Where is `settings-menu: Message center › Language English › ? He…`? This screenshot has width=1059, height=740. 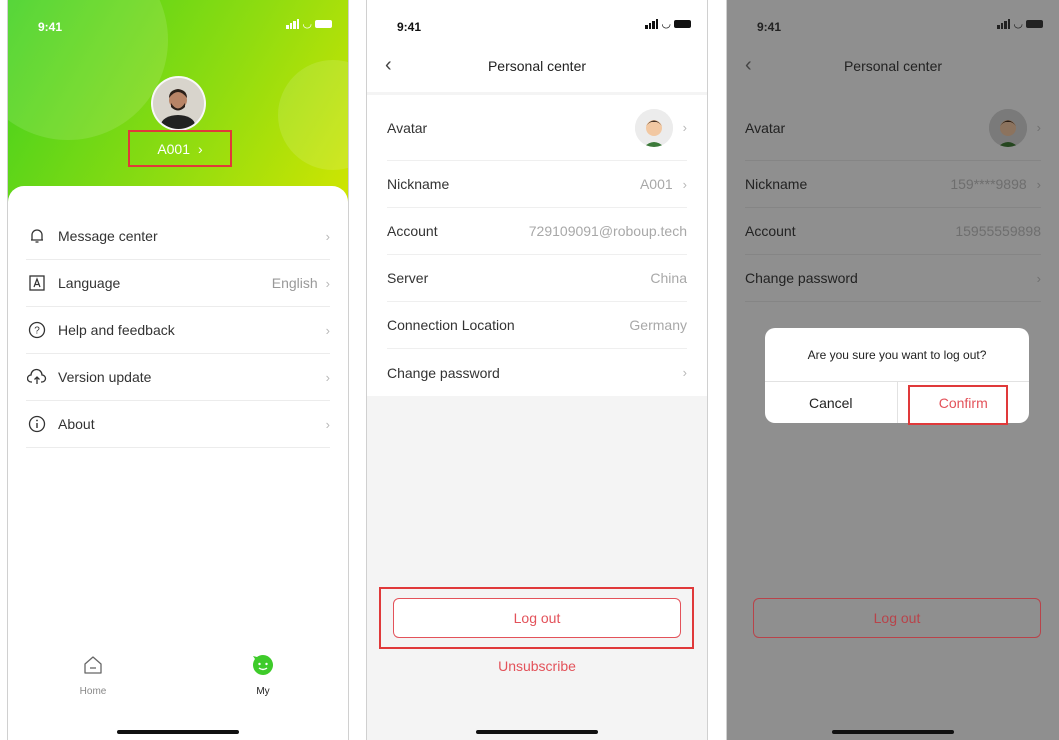 settings-menu: Message center › Language English › ? He… is located at coordinates (178, 330).